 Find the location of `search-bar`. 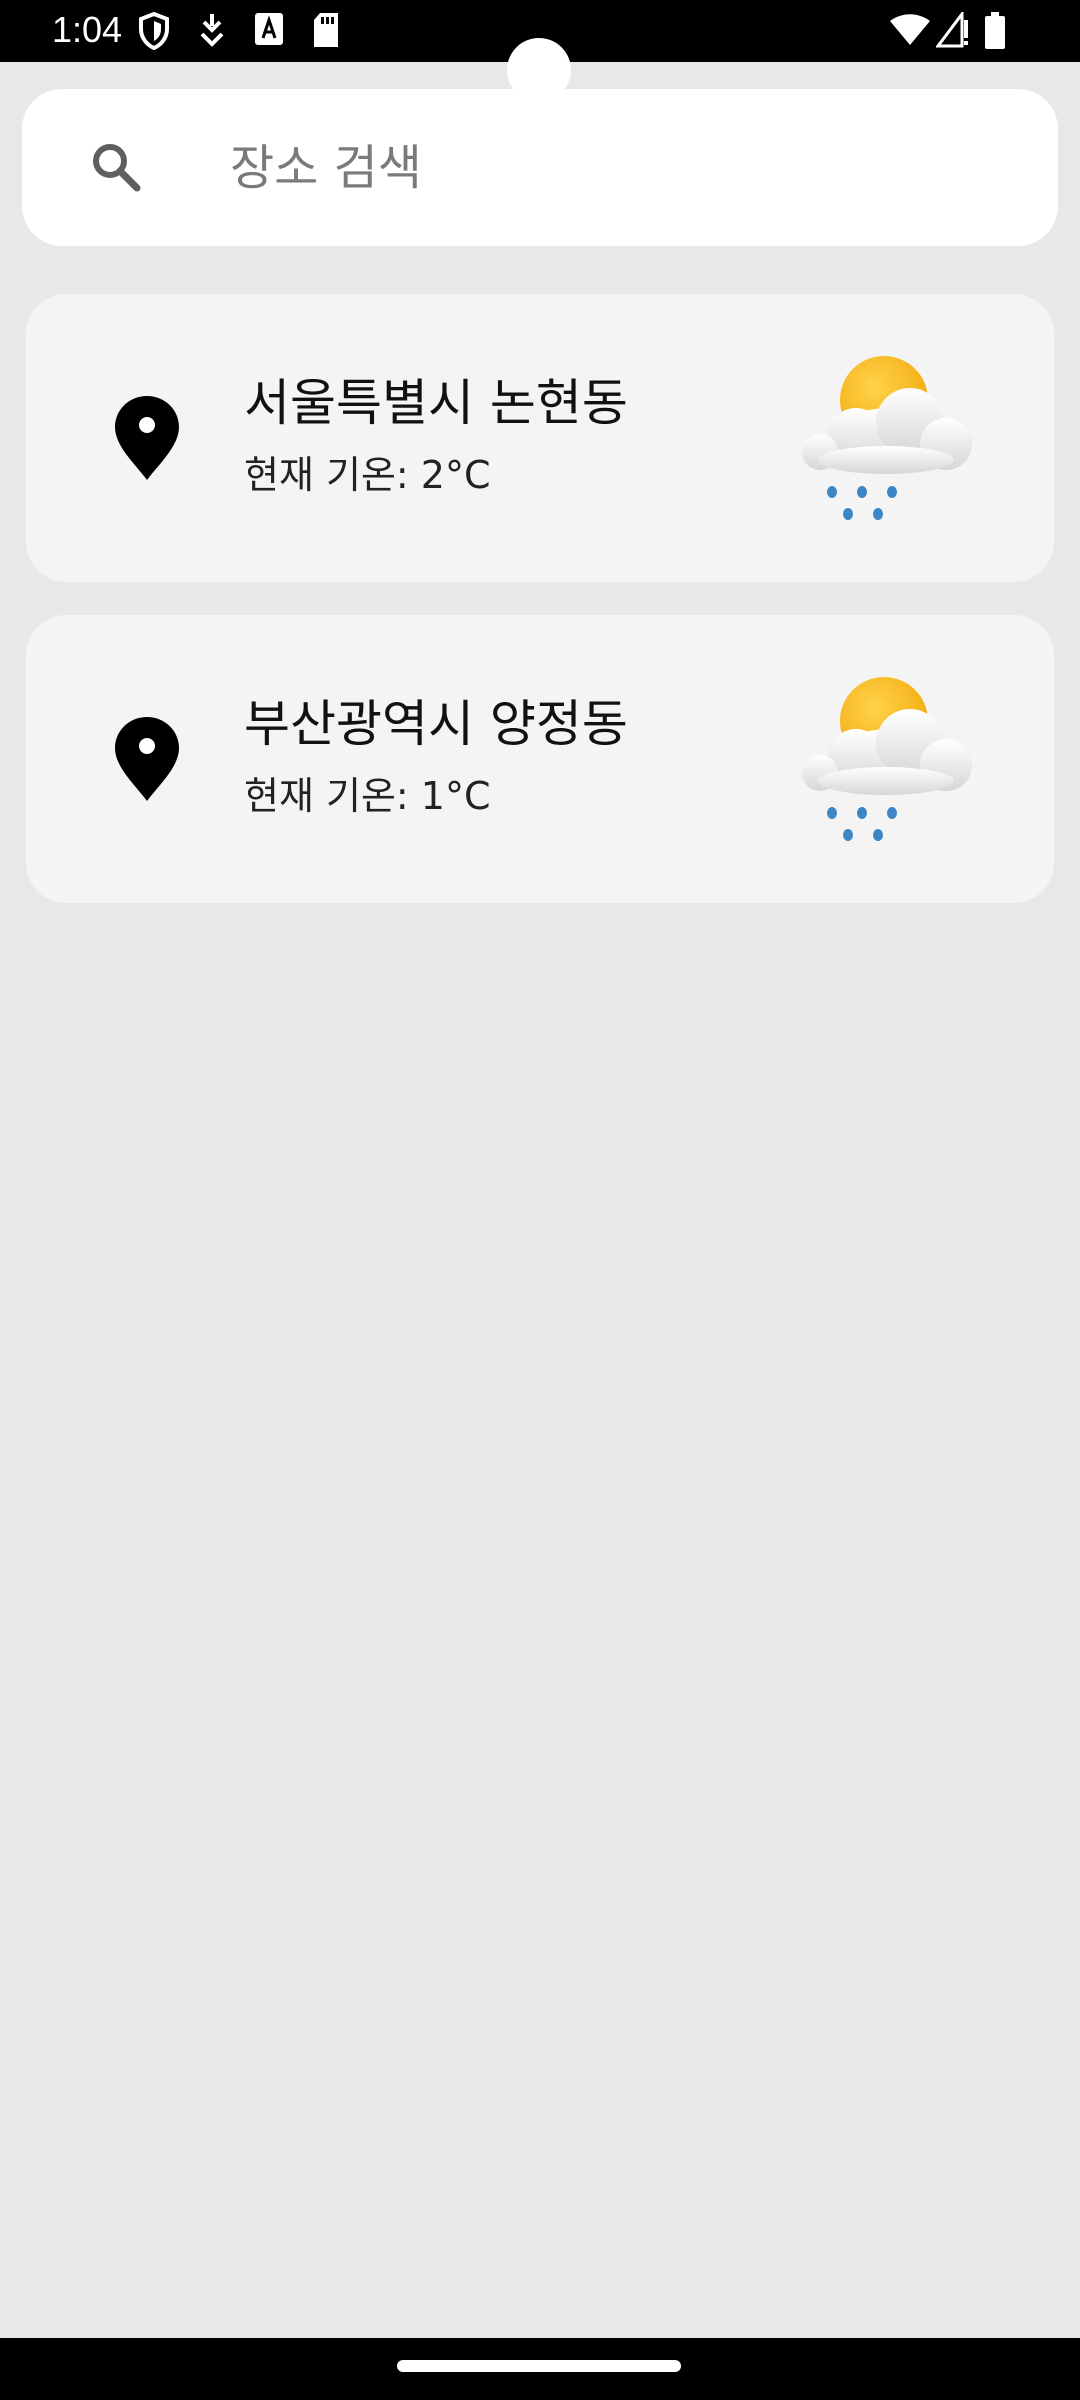

search-bar is located at coordinates (540, 167).